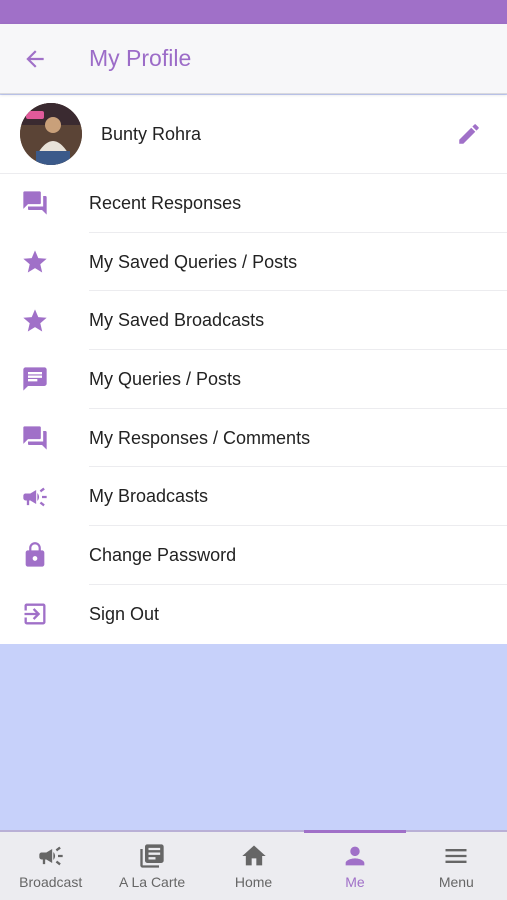  I want to click on menu-item-change-password: Change Password, so click(253, 555).